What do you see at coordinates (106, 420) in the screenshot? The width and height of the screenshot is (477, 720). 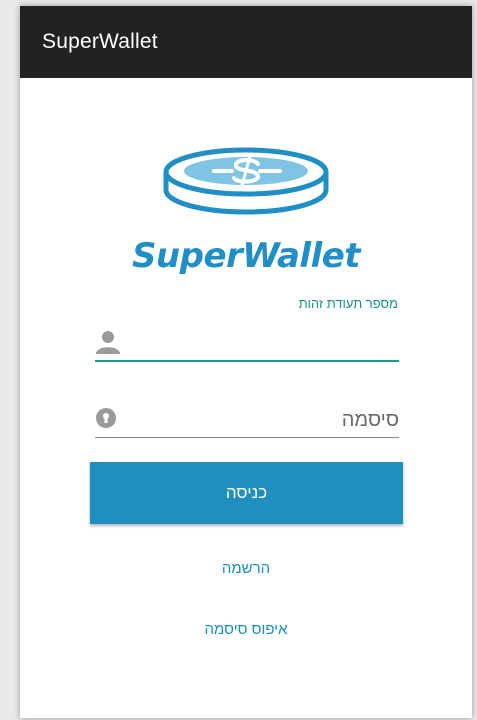 I see `lock-icon` at bounding box center [106, 420].